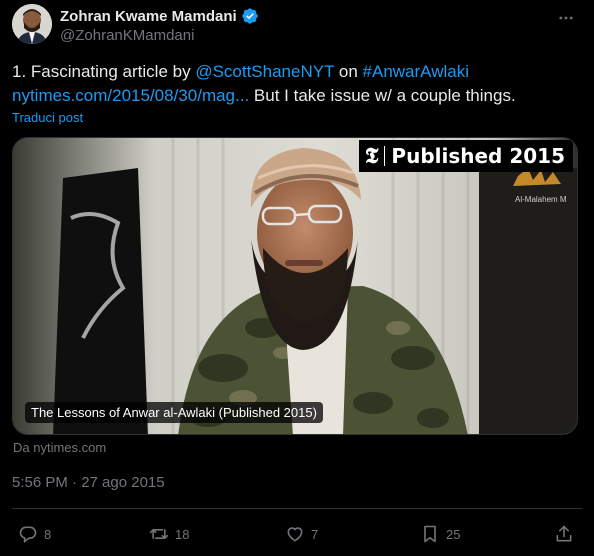  I want to click on share-icon, so click(564, 534).